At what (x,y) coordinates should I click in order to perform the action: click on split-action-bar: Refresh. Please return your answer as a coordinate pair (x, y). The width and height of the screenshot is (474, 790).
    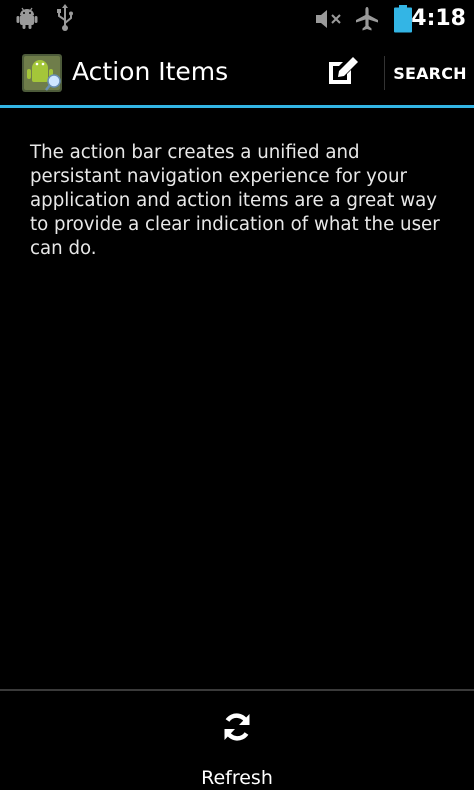
    Looking at the image, I should click on (237, 740).